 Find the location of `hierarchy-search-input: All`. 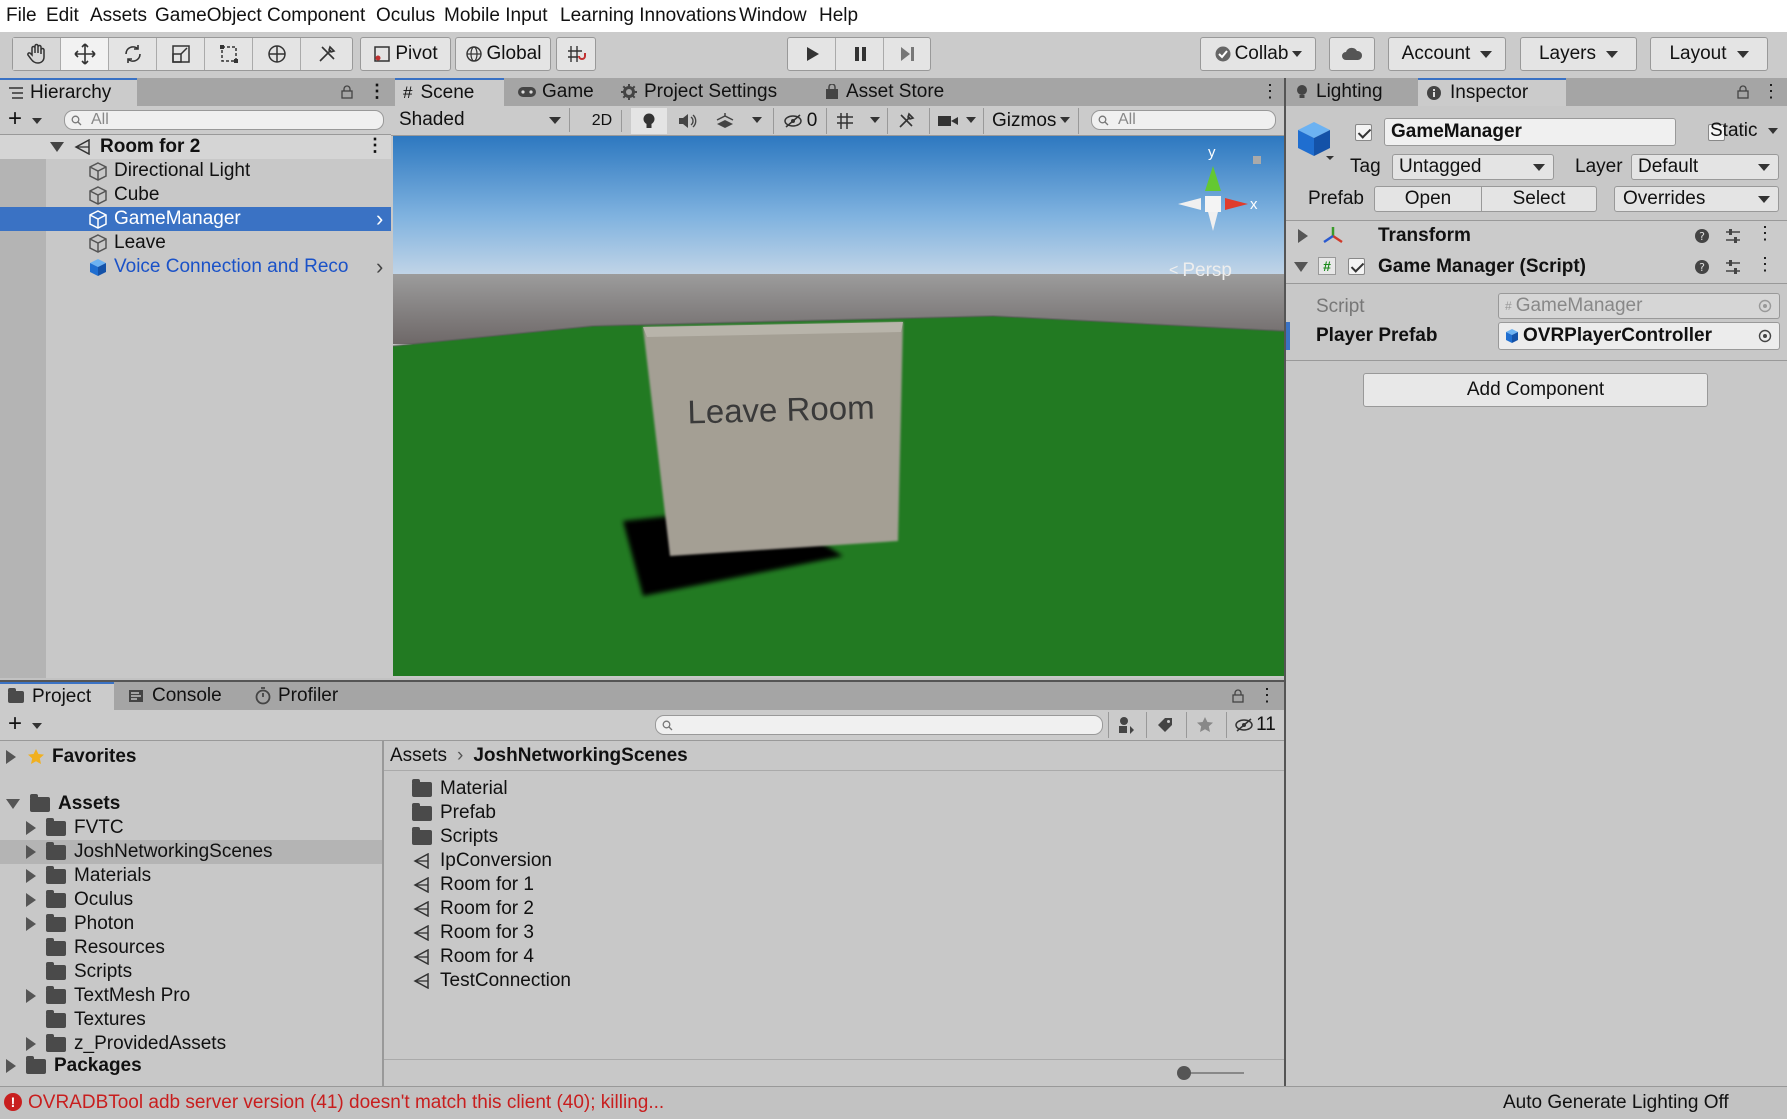

hierarchy-search-input: All is located at coordinates (224, 120).